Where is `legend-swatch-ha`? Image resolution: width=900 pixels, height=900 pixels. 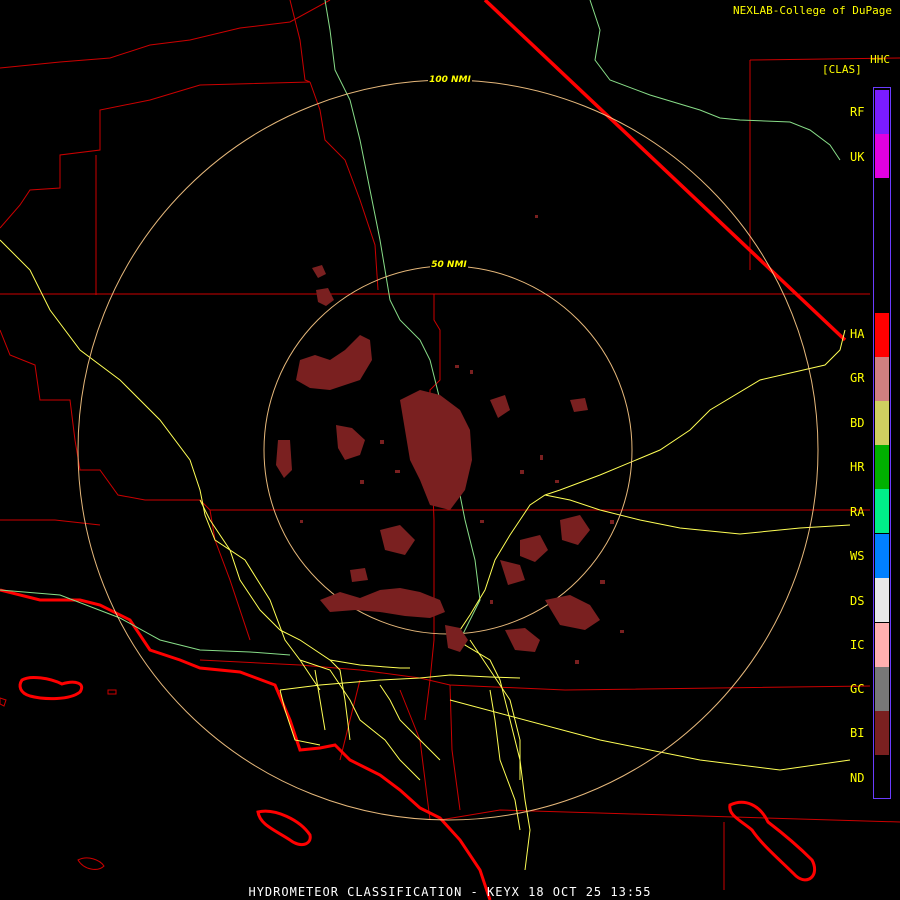
legend-swatch-ha is located at coordinates (882, 335).